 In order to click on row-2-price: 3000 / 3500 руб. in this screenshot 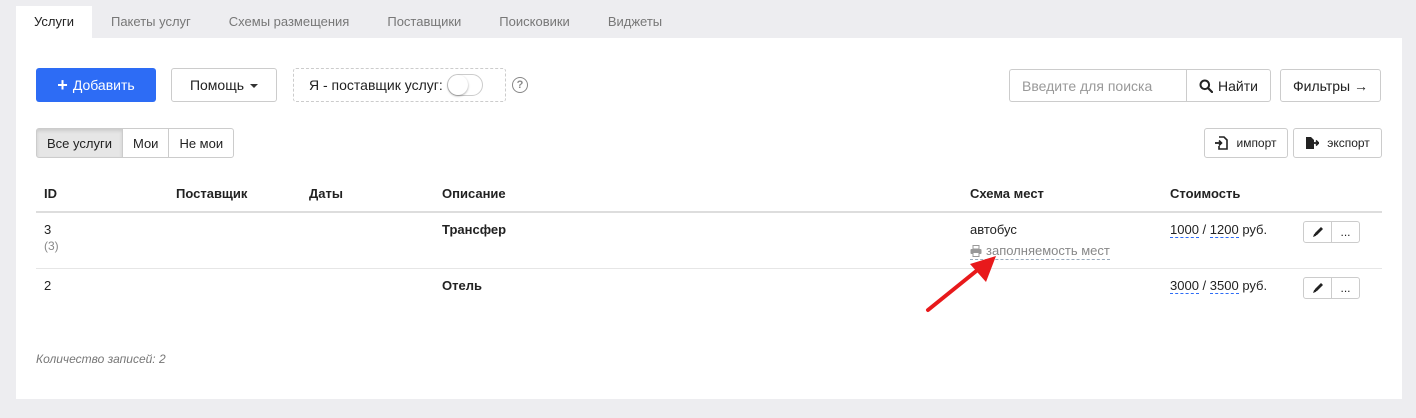, I will do `click(1219, 286)`.